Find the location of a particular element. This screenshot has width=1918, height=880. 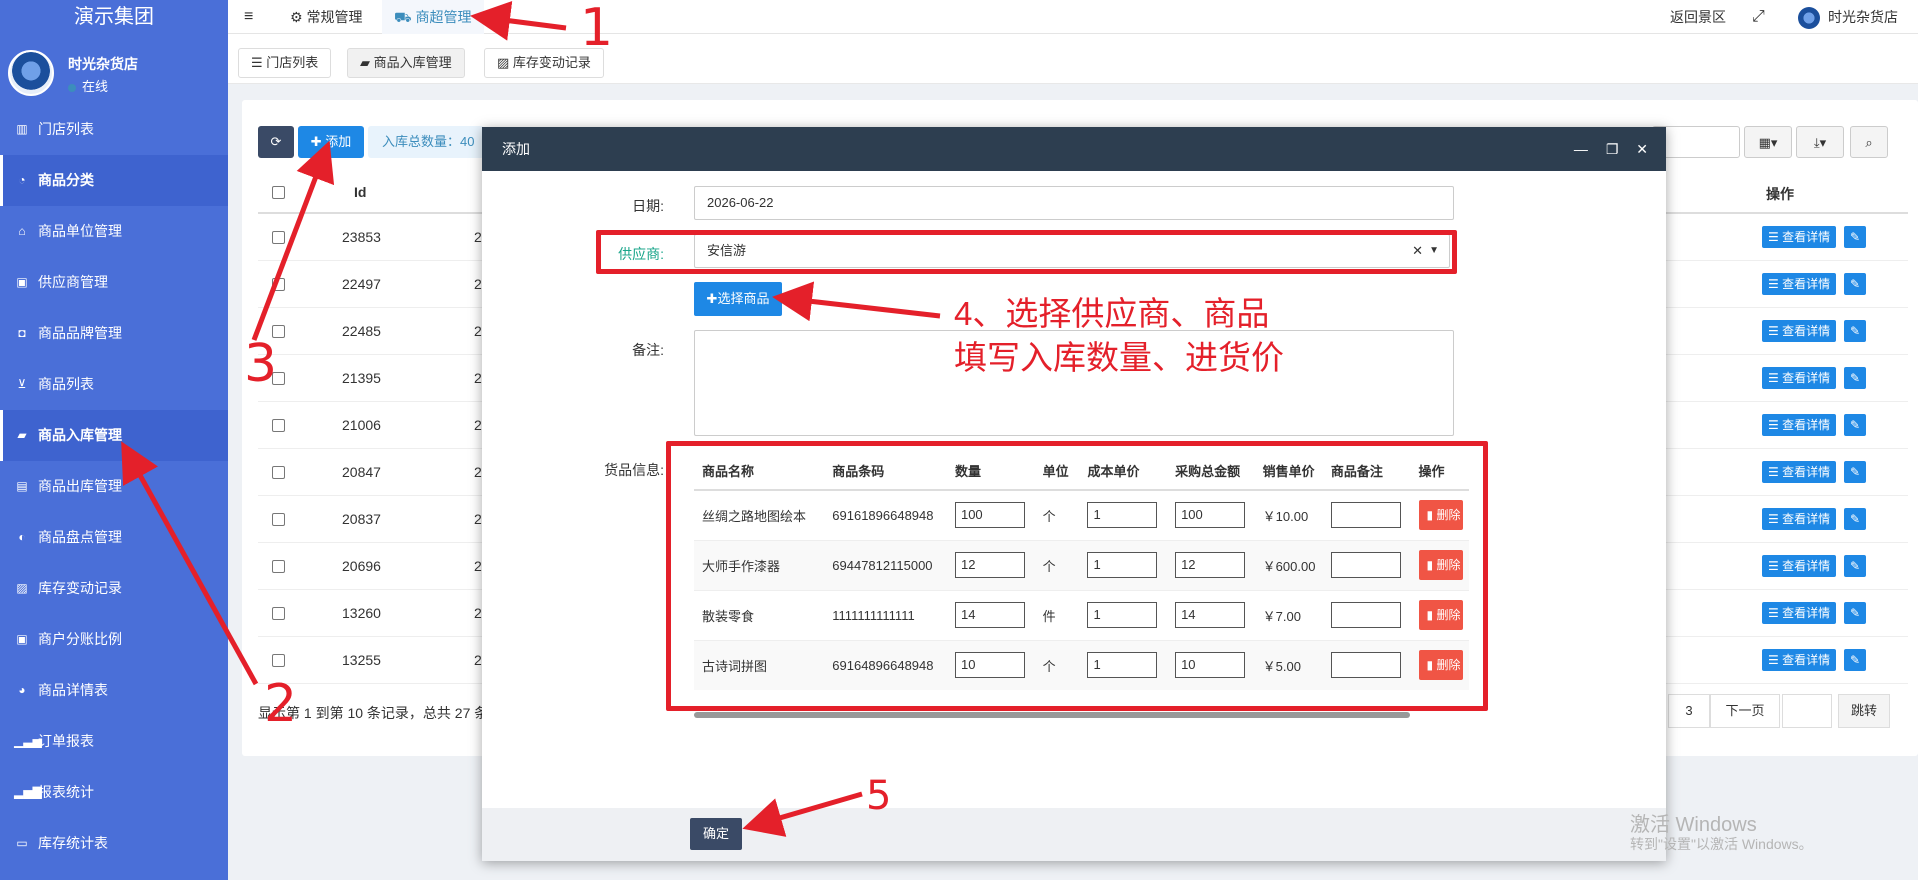

subtab-stock-in: ▰ 商品入库管理 is located at coordinates (406, 63).